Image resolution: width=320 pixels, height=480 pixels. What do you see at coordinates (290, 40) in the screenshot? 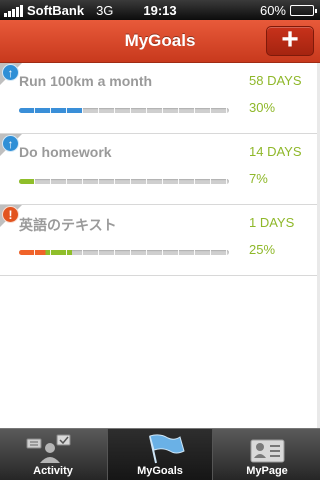
I see `add-goal-button: +` at bounding box center [290, 40].